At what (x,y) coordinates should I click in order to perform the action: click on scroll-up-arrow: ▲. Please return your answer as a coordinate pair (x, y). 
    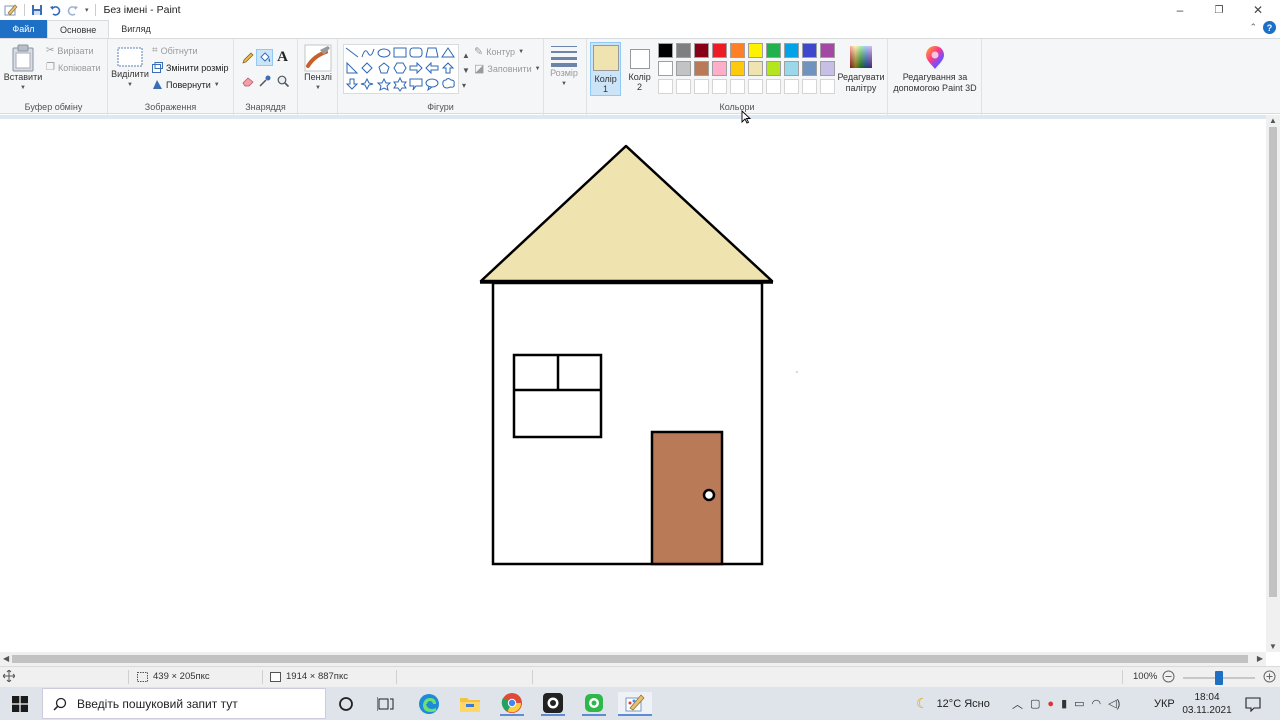
    Looking at the image, I should click on (1273, 120).